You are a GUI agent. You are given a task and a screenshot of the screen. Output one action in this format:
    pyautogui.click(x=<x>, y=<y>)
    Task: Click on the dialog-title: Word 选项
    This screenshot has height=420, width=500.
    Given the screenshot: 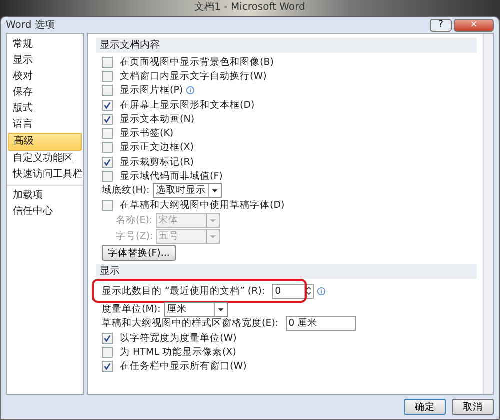 What is the action you would take?
    pyautogui.click(x=31, y=25)
    